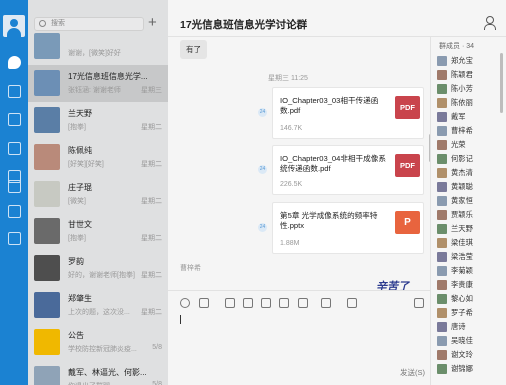 This screenshot has height=385, width=506. What do you see at coordinates (266, 303) in the screenshot?
I see `folder-icon` at bounding box center [266, 303].